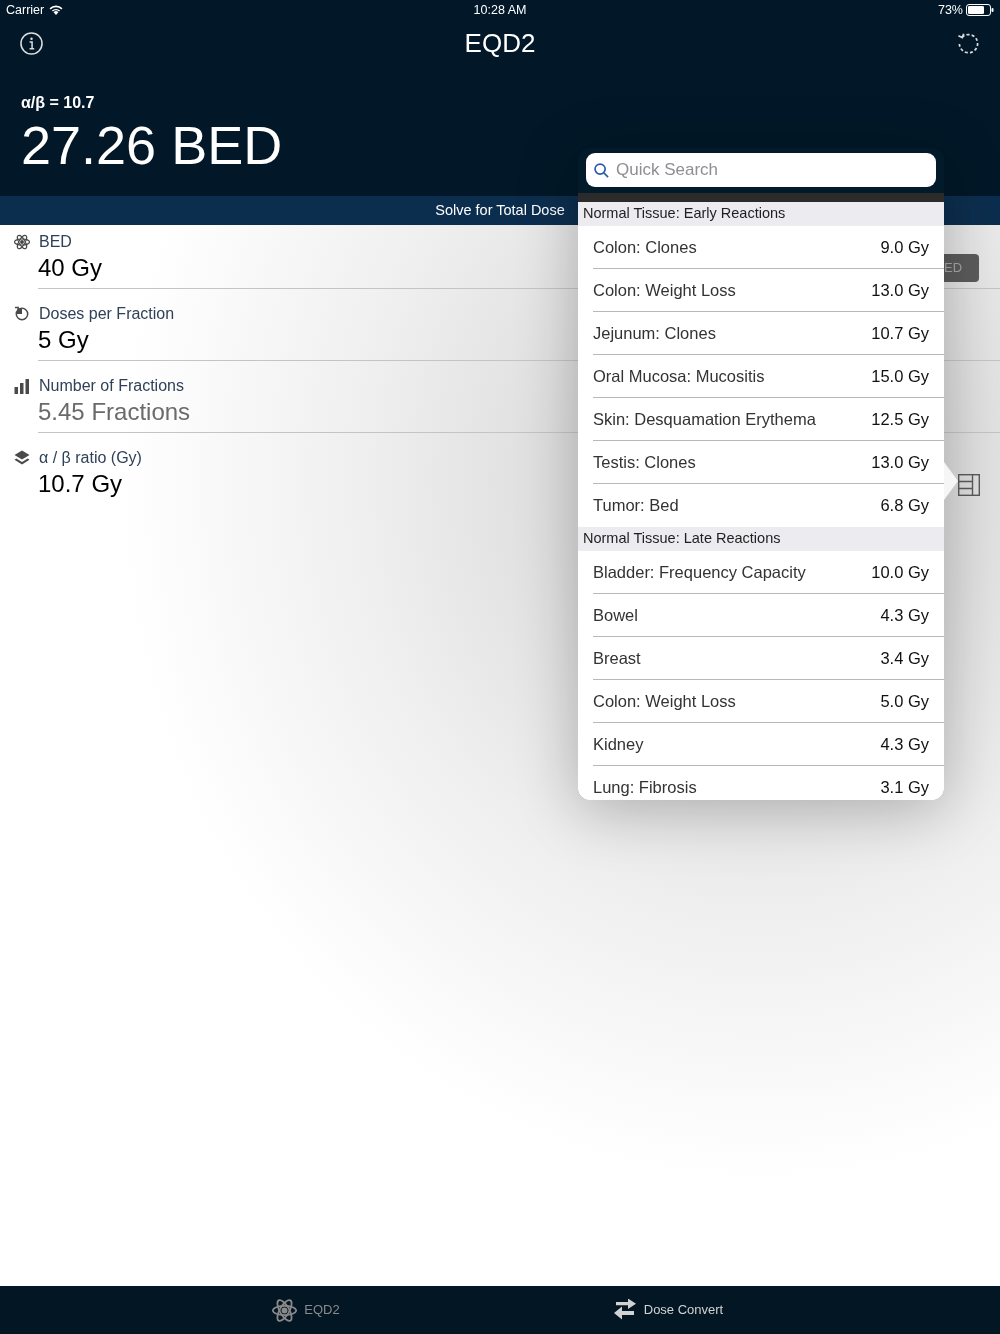  I want to click on ratio-label: α/β = 10.7, so click(58, 103).